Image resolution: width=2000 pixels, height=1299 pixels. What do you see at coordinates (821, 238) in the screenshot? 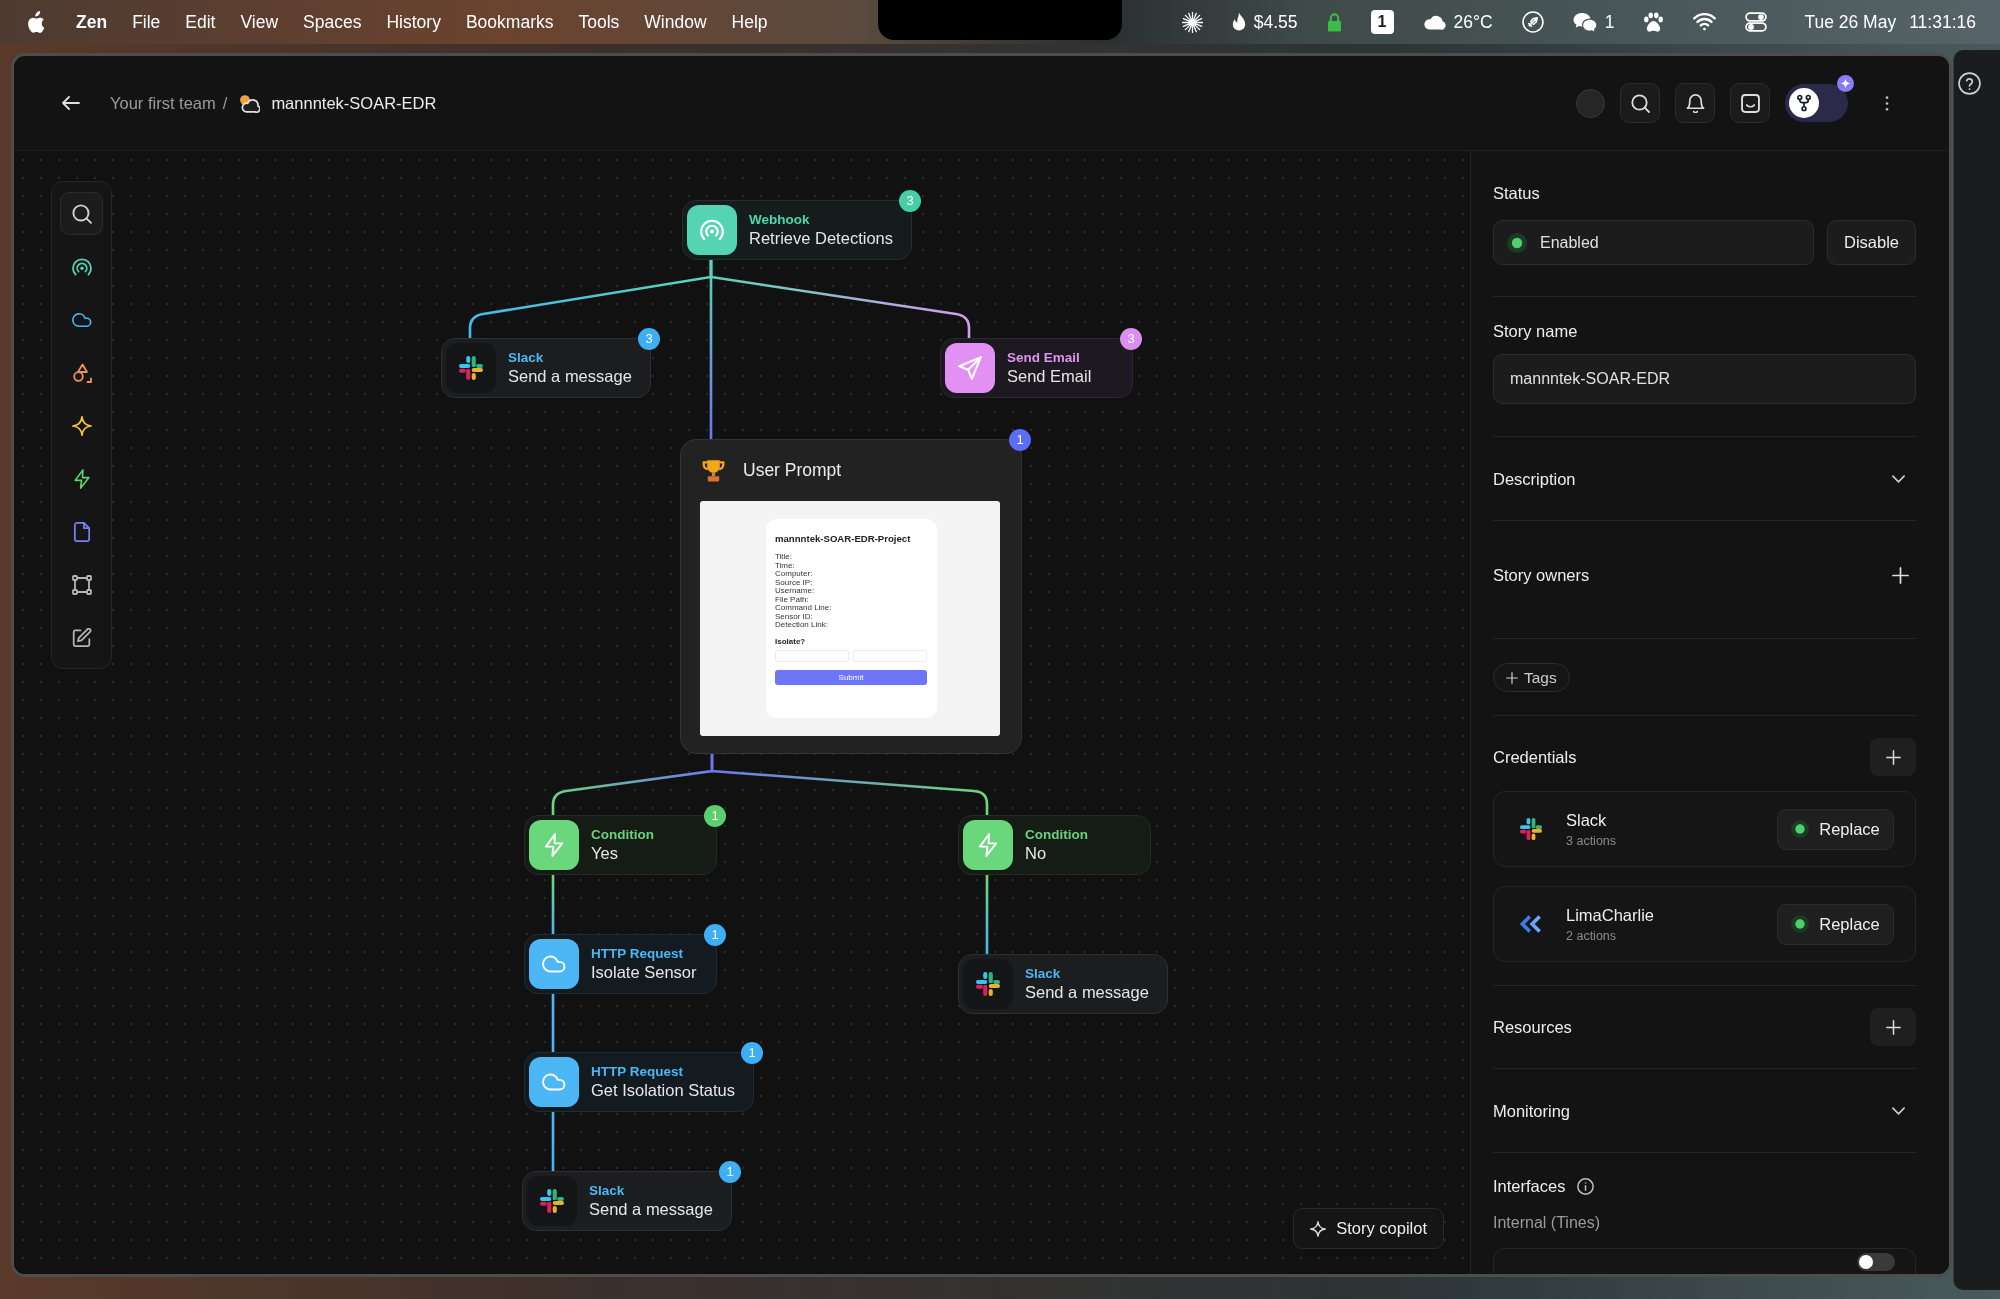
I see `node-title: Retrieve Detections` at bounding box center [821, 238].